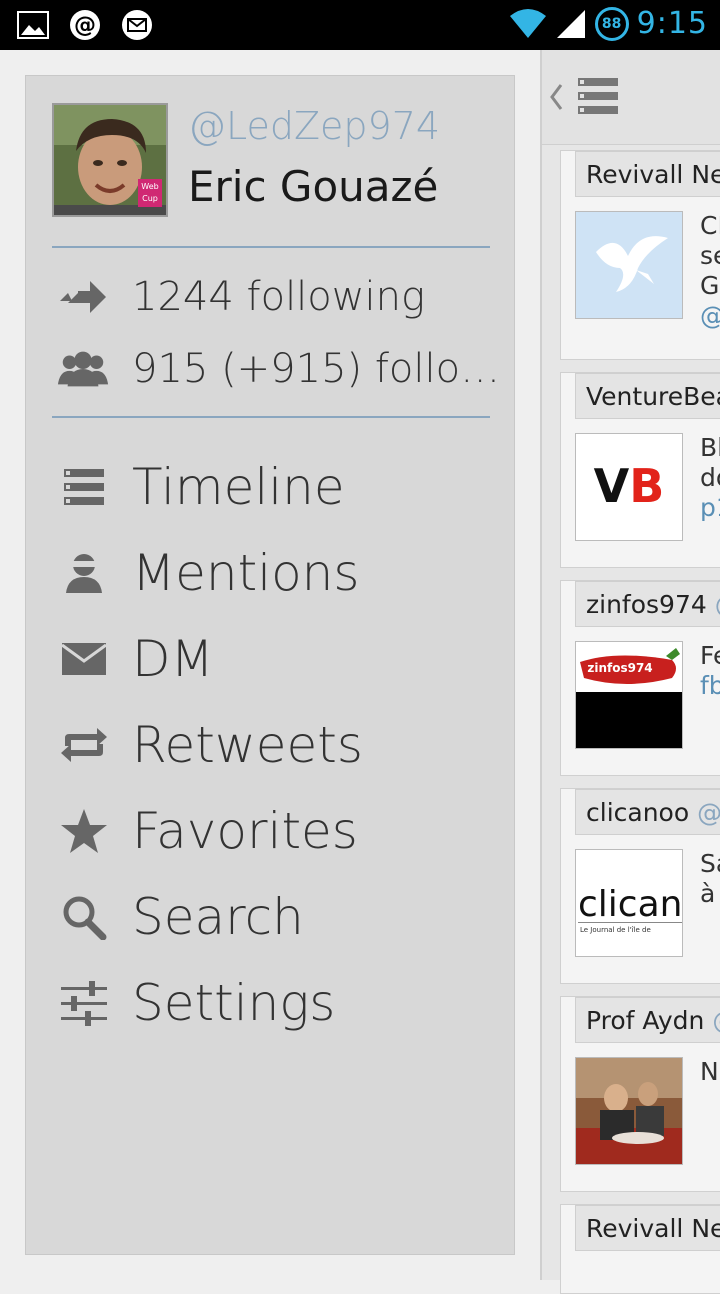 The height and width of the screenshot is (1294, 720). I want to click on tweet-snippet: Bl do p1, so click(710, 477).